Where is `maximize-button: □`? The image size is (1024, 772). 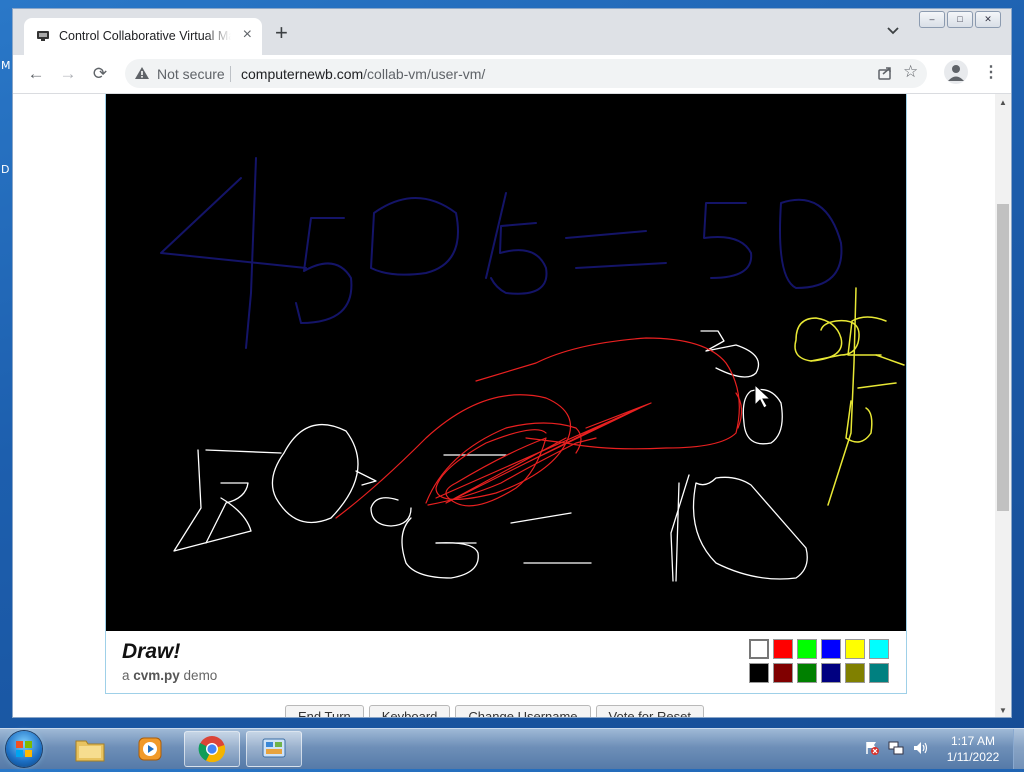 maximize-button: □ is located at coordinates (960, 19).